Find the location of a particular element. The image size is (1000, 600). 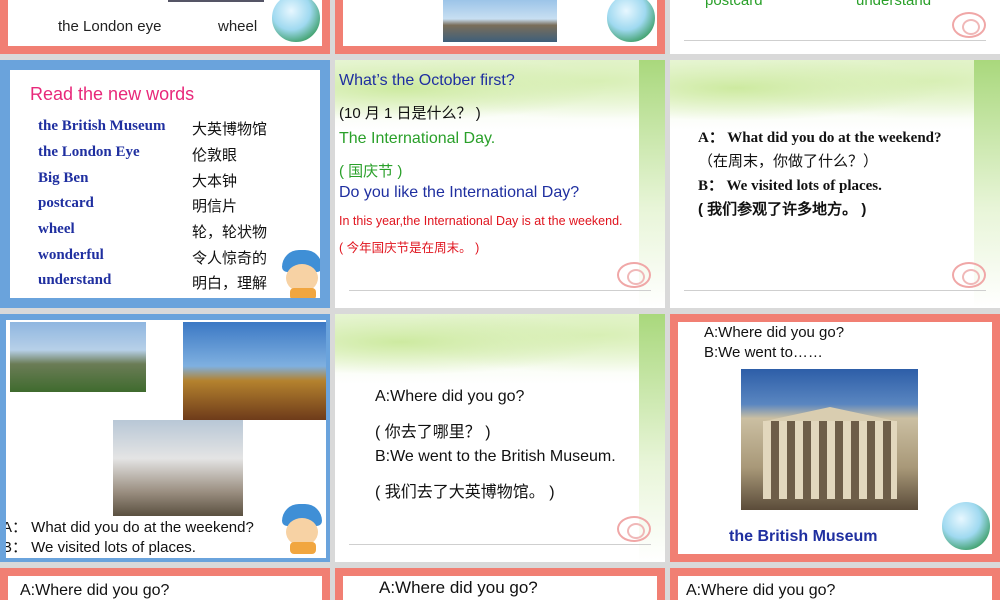

vocab-en-1: the British Museum is located at coordinates (102, 126).